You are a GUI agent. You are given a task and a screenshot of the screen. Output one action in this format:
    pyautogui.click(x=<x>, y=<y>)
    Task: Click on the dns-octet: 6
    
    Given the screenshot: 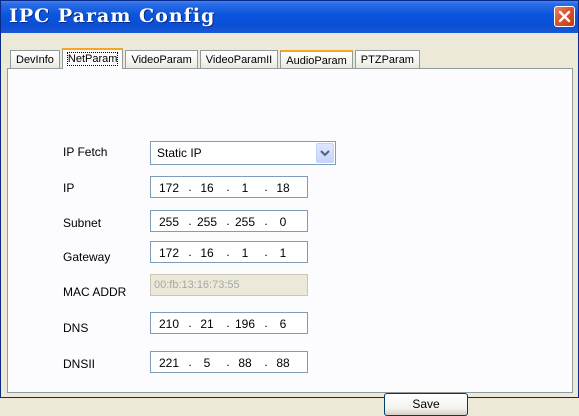 What is the action you would take?
    pyautogui.click(x=283, y=324)
    